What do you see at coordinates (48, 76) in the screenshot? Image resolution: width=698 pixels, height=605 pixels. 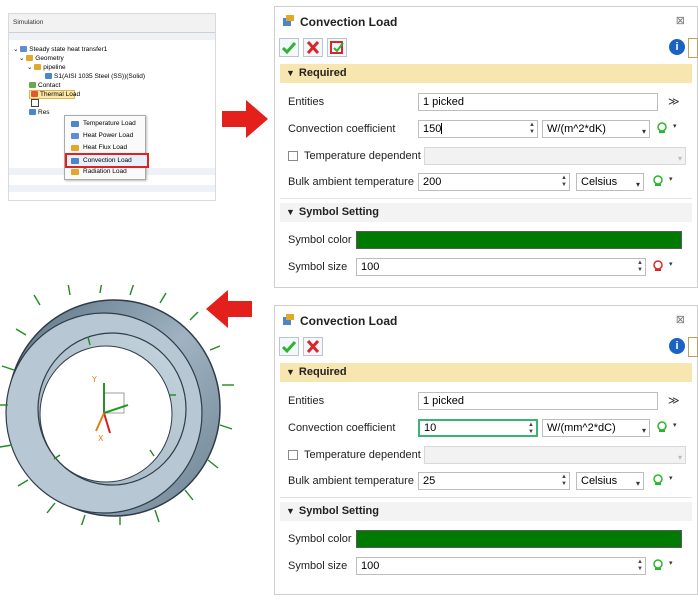 I see `solid-body-icon` at bounding box center [48, 76].